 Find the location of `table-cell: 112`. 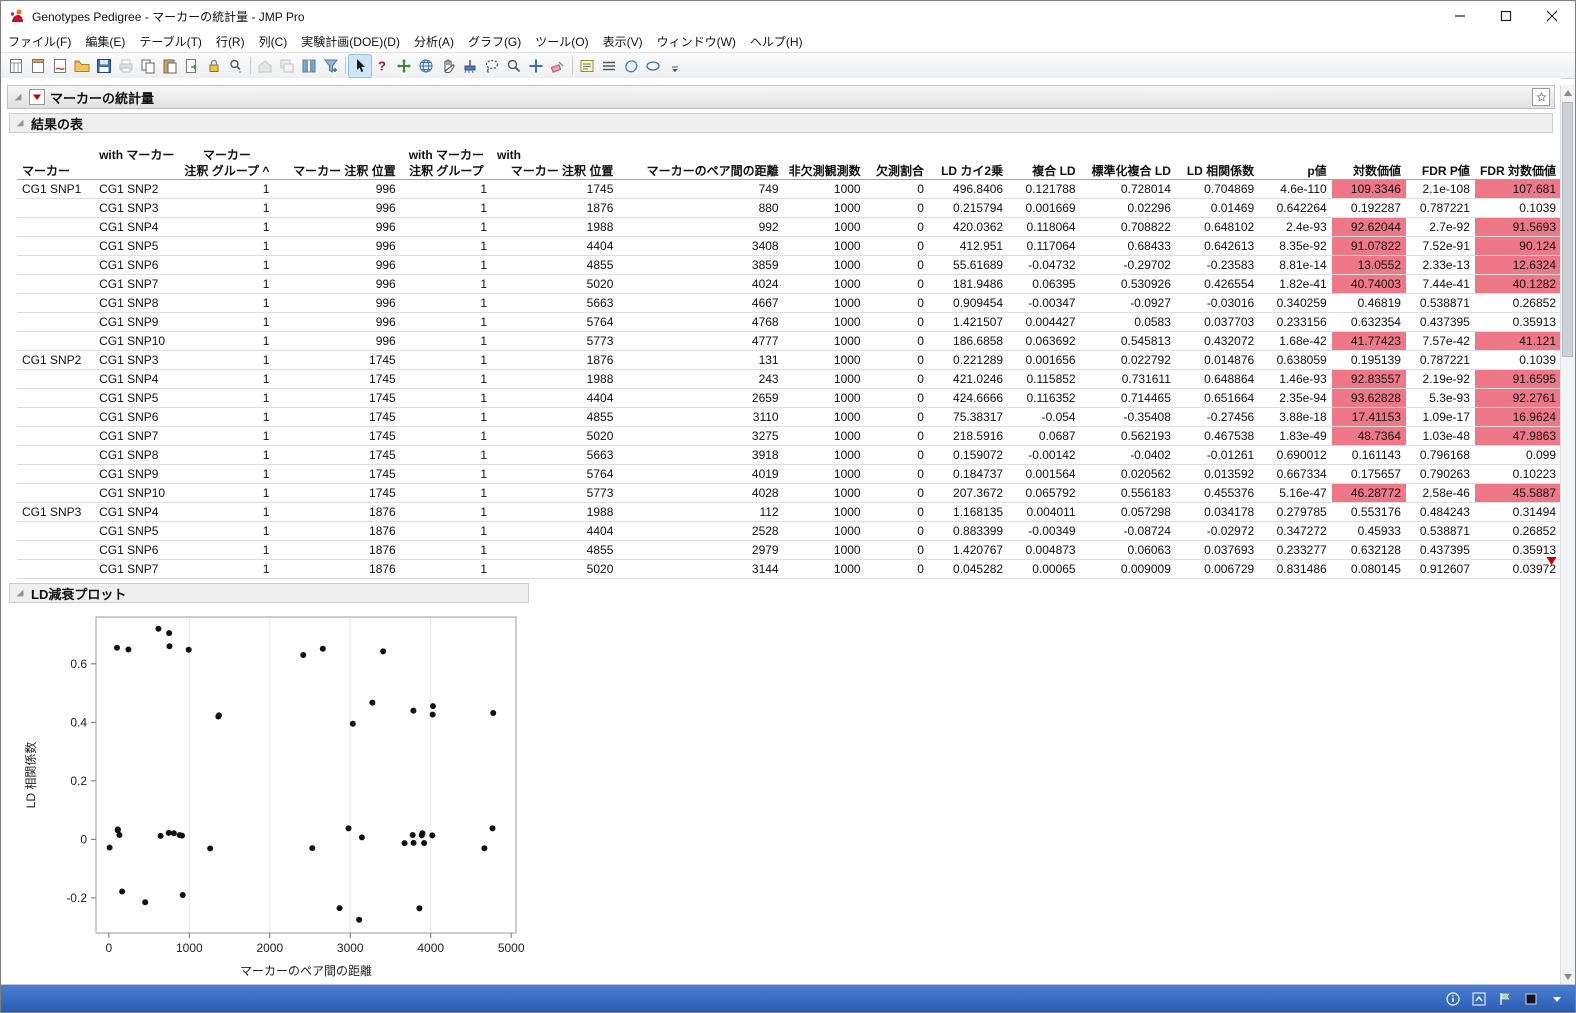

table-cell: 112 is located at coordinates (701, 512).